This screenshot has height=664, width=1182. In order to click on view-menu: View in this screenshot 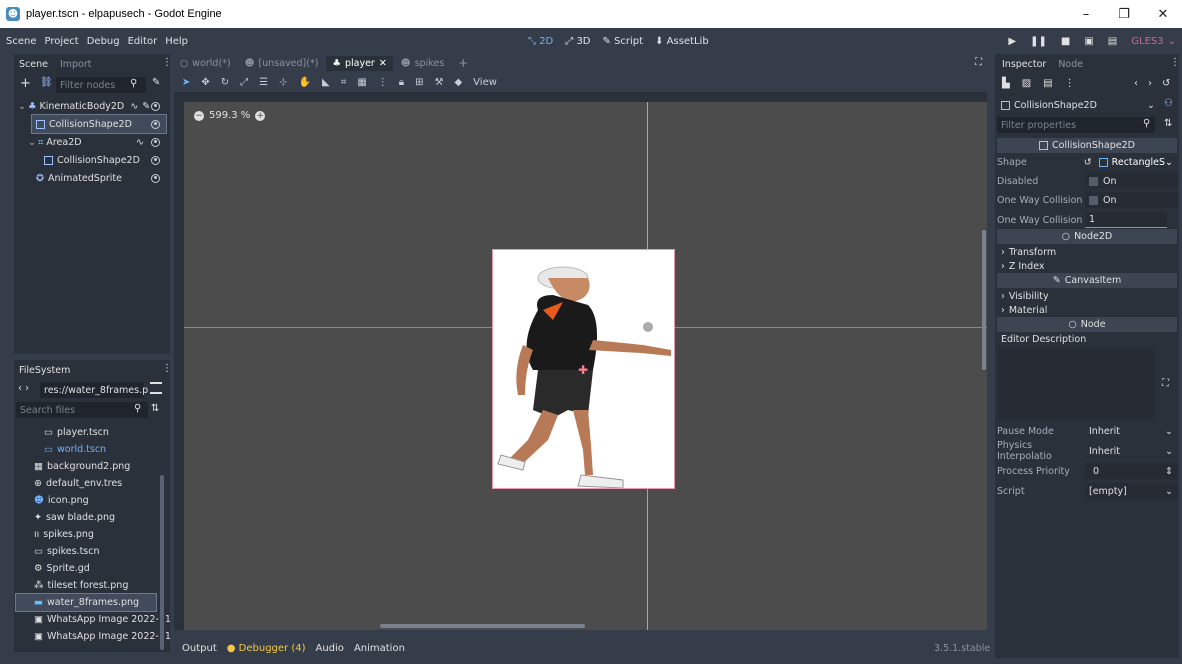, I will do `click(485, 82)`.